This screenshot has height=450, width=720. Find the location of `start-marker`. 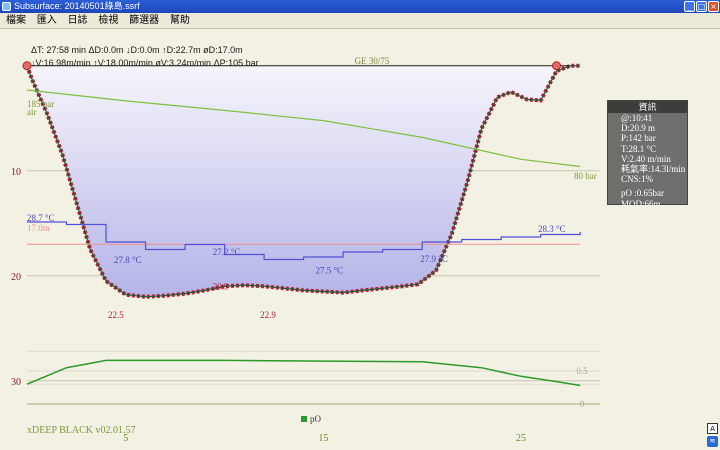

start-marker is located at coordinates (27, 66).